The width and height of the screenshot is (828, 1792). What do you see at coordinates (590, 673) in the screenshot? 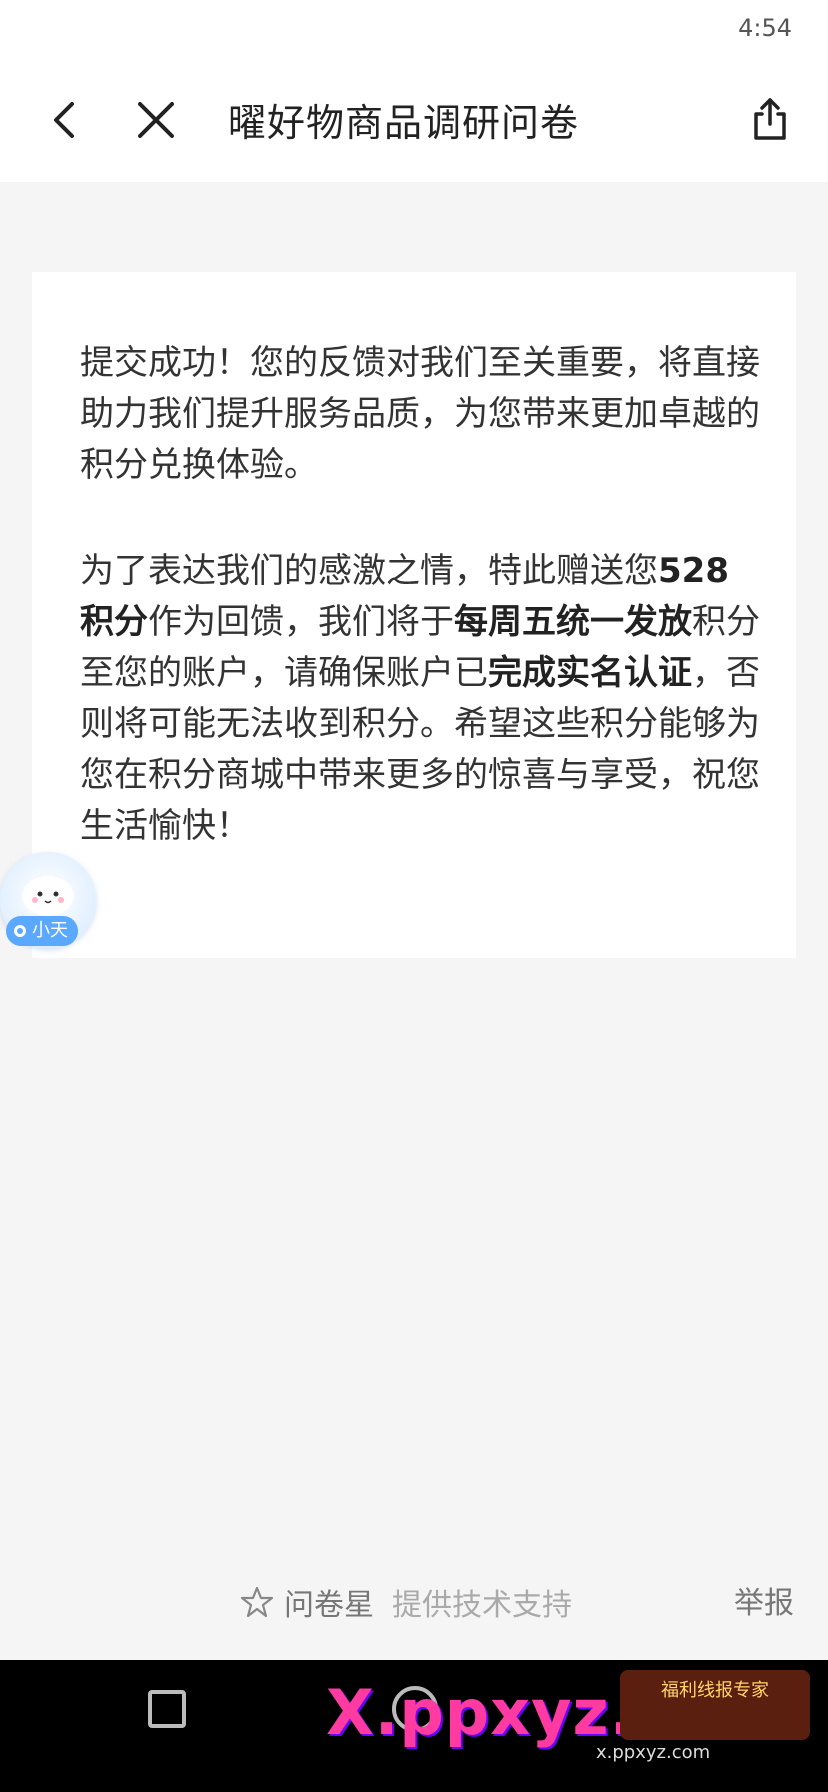
I see `verification-requirement: 完成实名认证` at bounding box center [590, 673].